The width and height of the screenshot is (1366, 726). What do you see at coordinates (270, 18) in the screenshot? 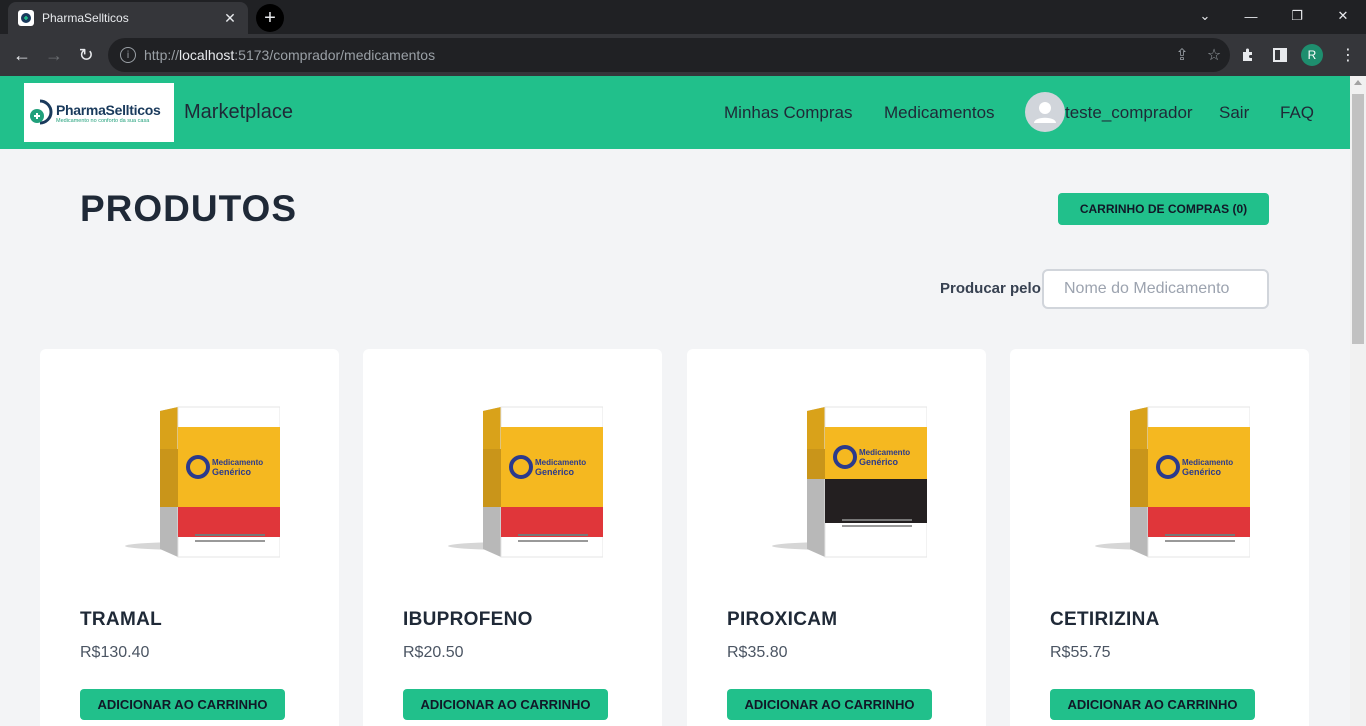
I see `new-tab-icon: +` at bounding box center [270, 18].